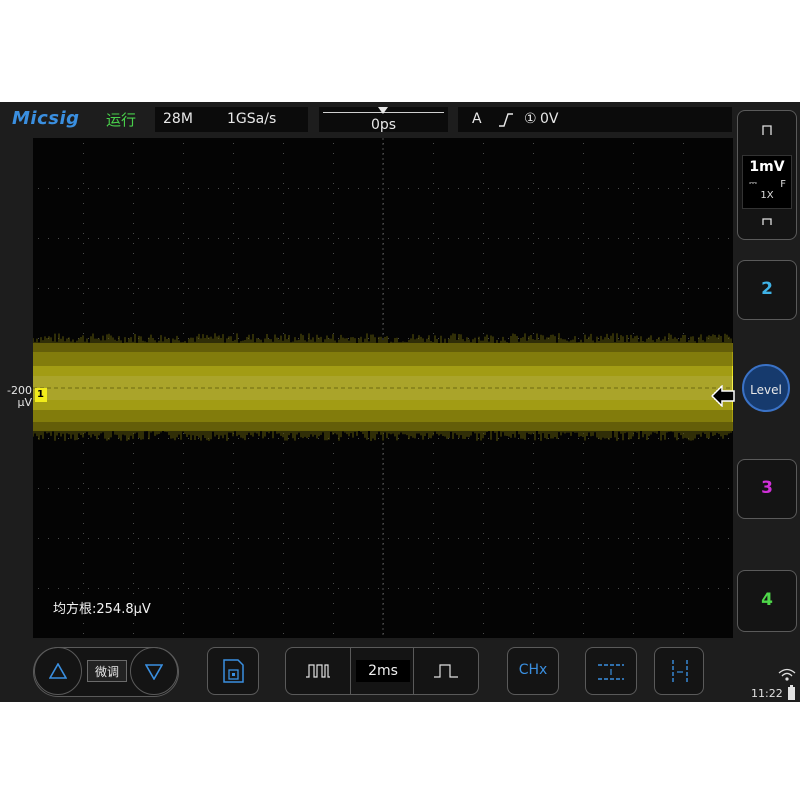 This screenshot has height=800, width=800. Describe the element at coordinates (549, 119) in the screenshot. I see `trigger-level: 0V` at that location.